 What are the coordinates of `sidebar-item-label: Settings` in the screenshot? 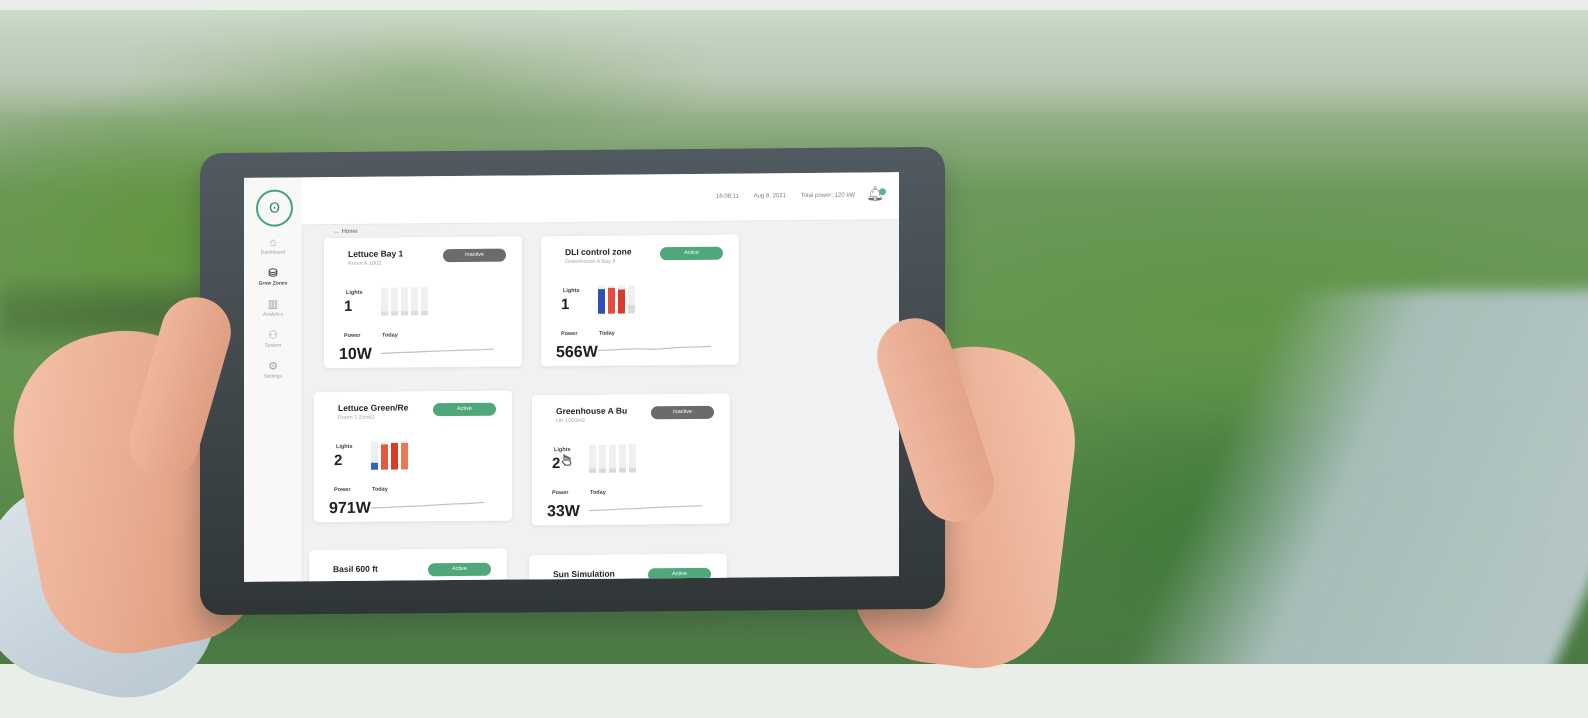 It's located at (273, 376).